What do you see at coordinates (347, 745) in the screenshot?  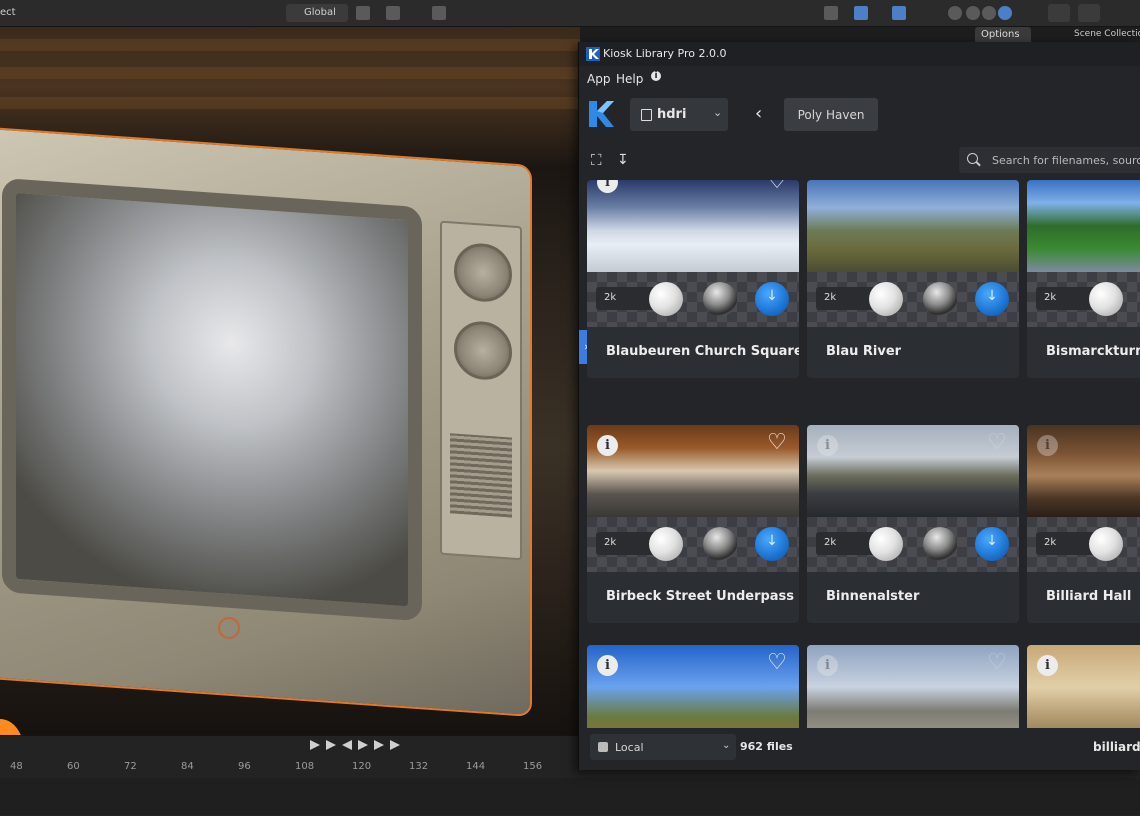 I see `play-reverse-icon` at bounding box center [347, 745].